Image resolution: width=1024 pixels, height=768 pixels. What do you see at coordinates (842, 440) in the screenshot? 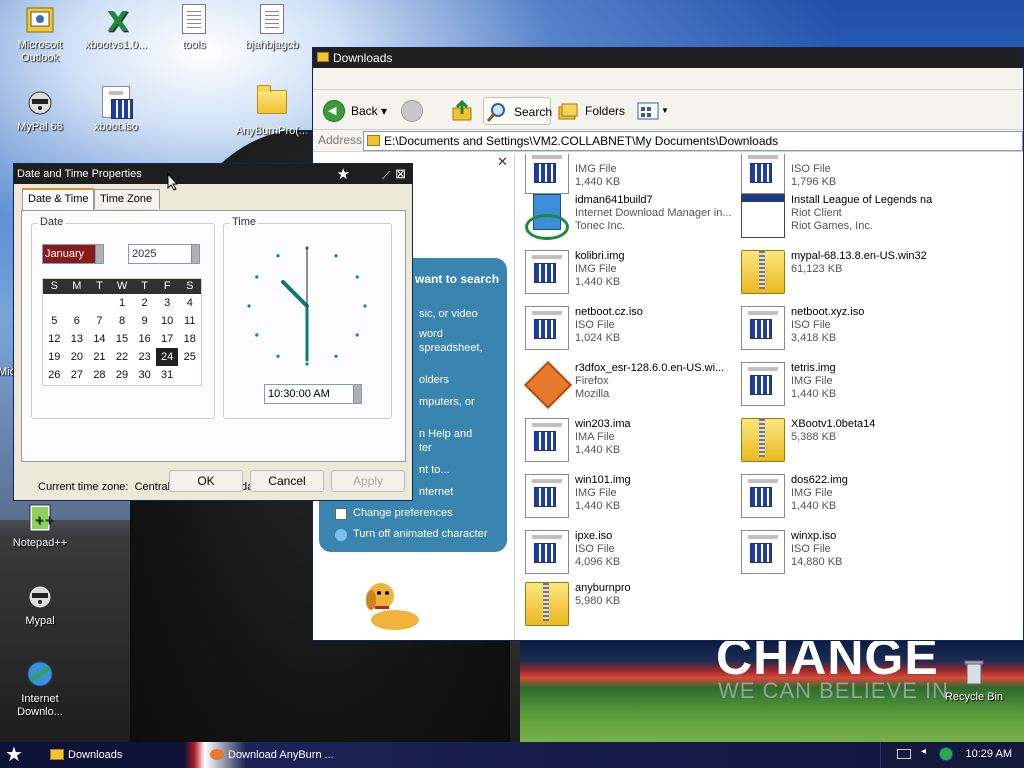
I see `file-item: XBootv1.0beta14 5,388 KB` at bounding box center [842, 440].